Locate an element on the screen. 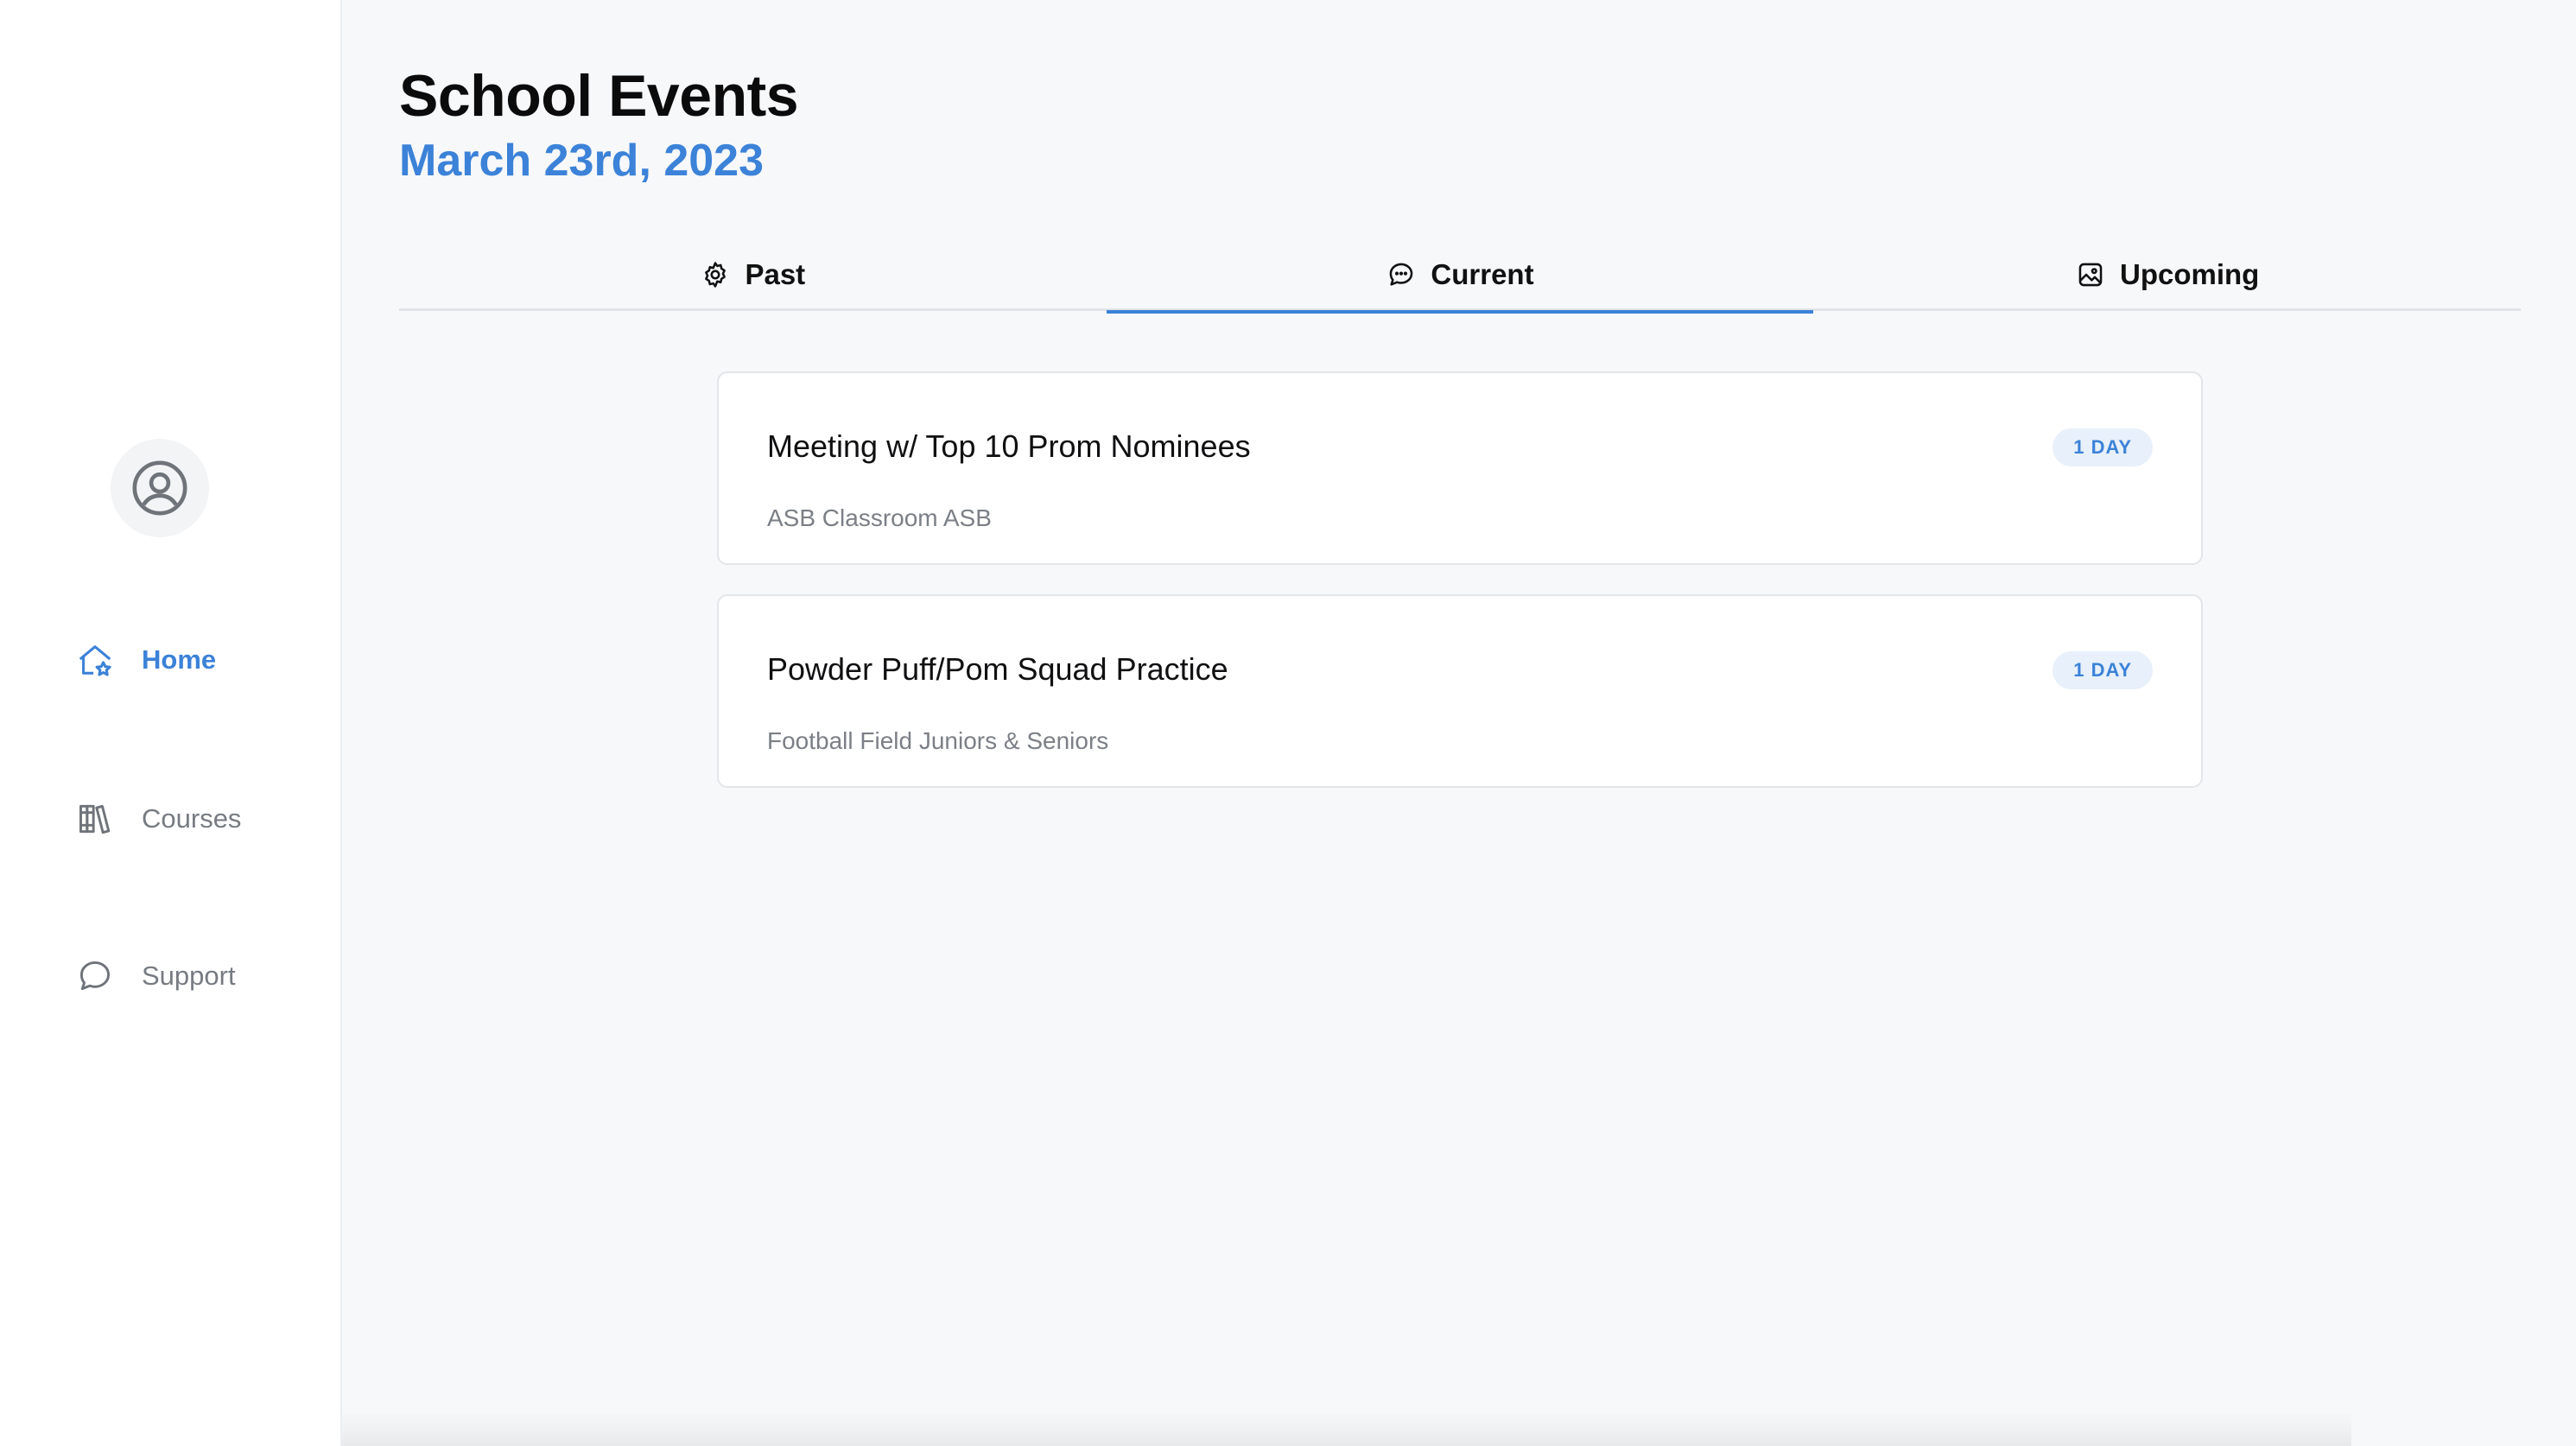 The image size is (2576, 1446). event-title: Meeting w/ Top 10 Prom Nominees is located at coordinates (1009, 446).